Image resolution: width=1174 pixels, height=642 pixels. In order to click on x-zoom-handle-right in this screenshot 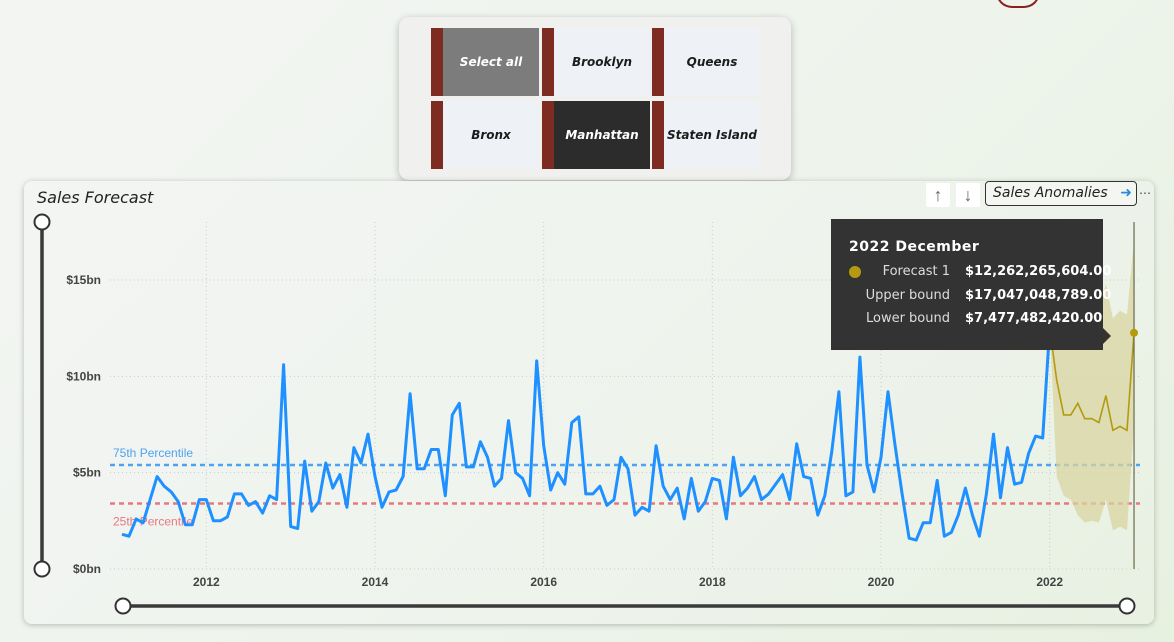, I will do `click(1127, 606)`.